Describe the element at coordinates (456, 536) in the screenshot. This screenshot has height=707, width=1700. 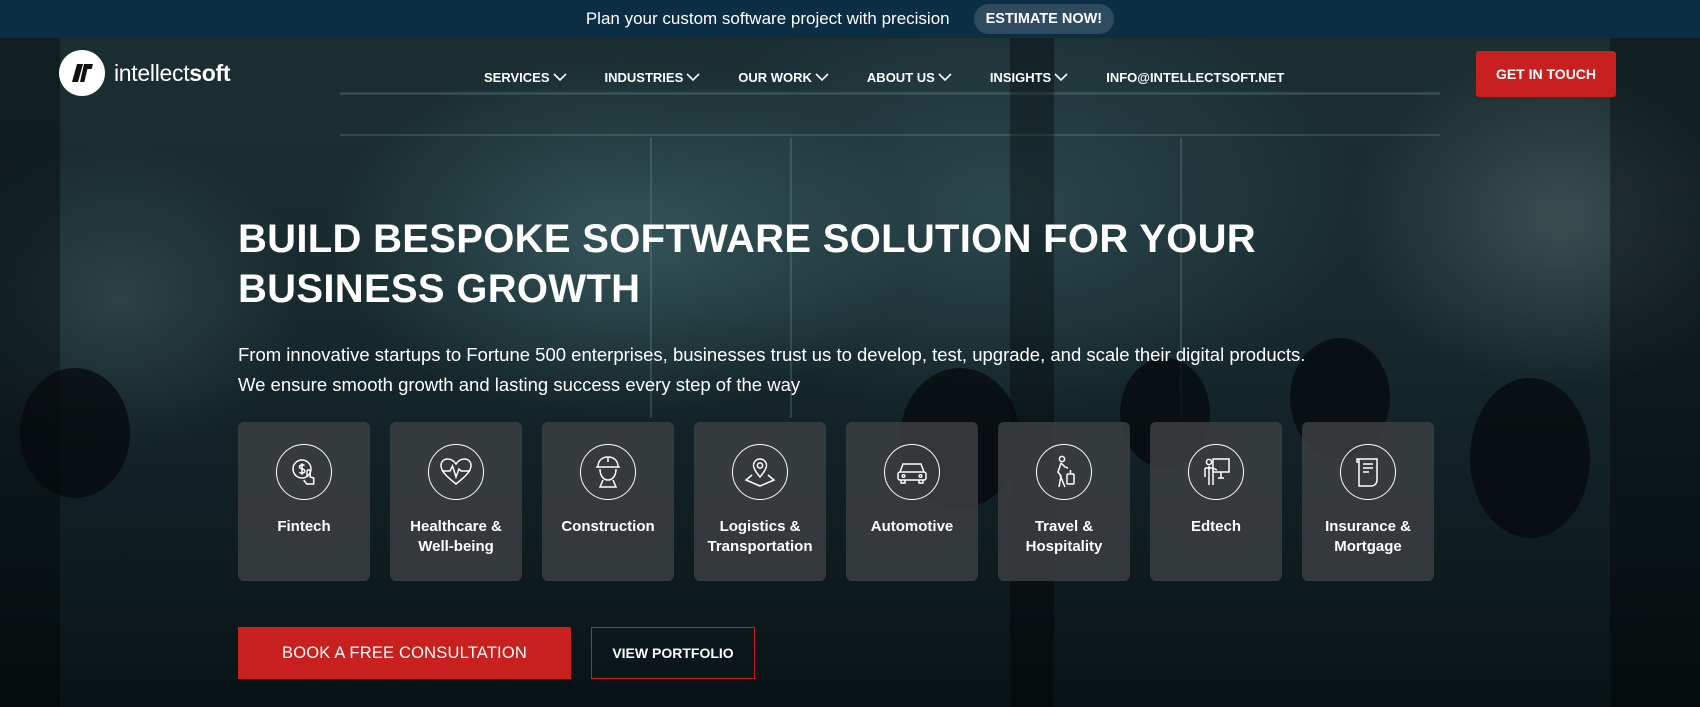
I see `industry-label: Healthcare & Well-being` at that location.